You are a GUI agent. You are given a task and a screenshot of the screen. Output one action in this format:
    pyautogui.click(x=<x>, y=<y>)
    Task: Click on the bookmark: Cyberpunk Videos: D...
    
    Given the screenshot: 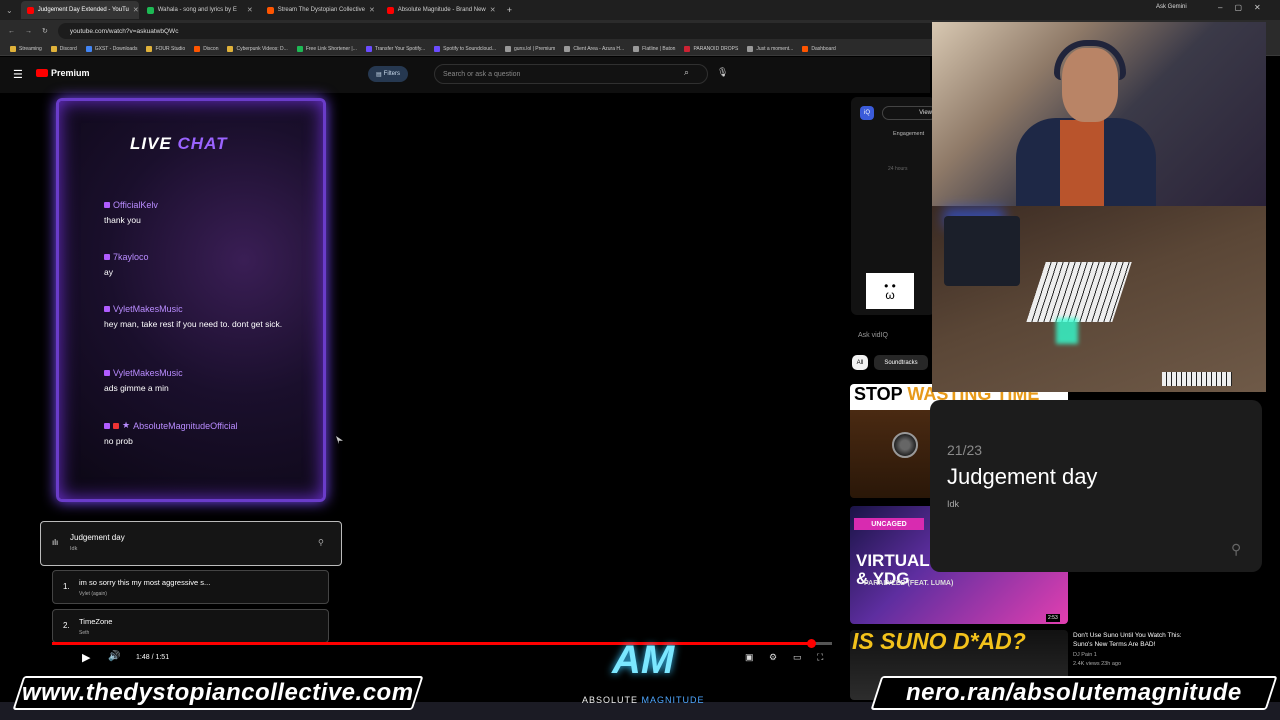 What is the action you would take?
    pyautogui.click(x=257, y=48)
    